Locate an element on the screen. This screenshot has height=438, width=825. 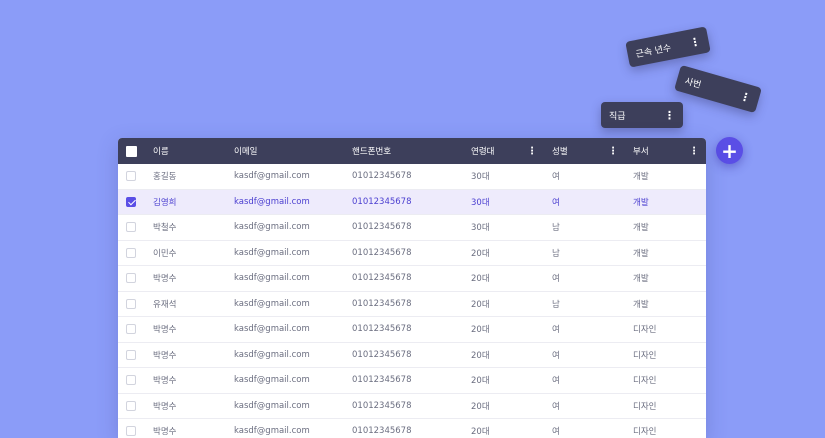
table-row: 박명수 kasdf@gmail.com 01012345678 20대 여 개발 is located at coordinates (412, 279).